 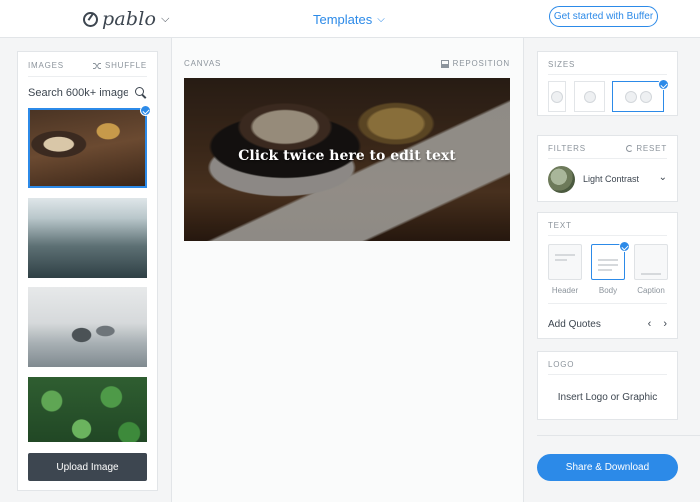 What do you see at coordinates (651, 274) in the screenshot?
I see `caption-preview-line` at bounding box center [651, 274].